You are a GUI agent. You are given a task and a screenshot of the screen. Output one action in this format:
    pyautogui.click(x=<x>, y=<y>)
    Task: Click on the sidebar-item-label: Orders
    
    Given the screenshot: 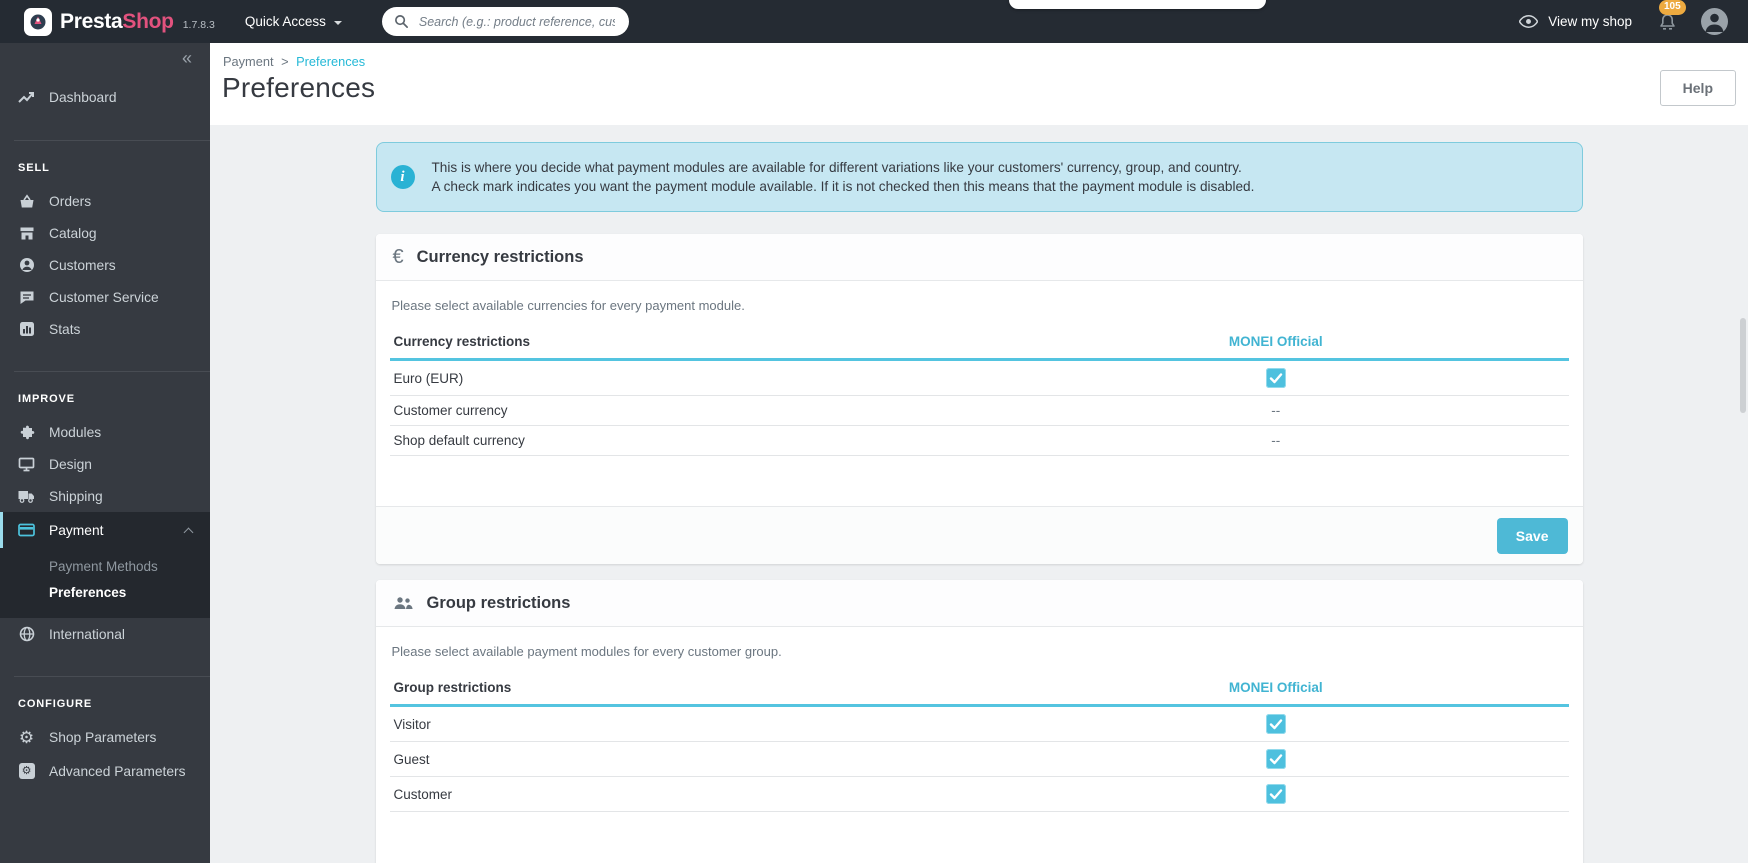 What is the action you would take?
    pyautogui.click(x=70, y=201)
    